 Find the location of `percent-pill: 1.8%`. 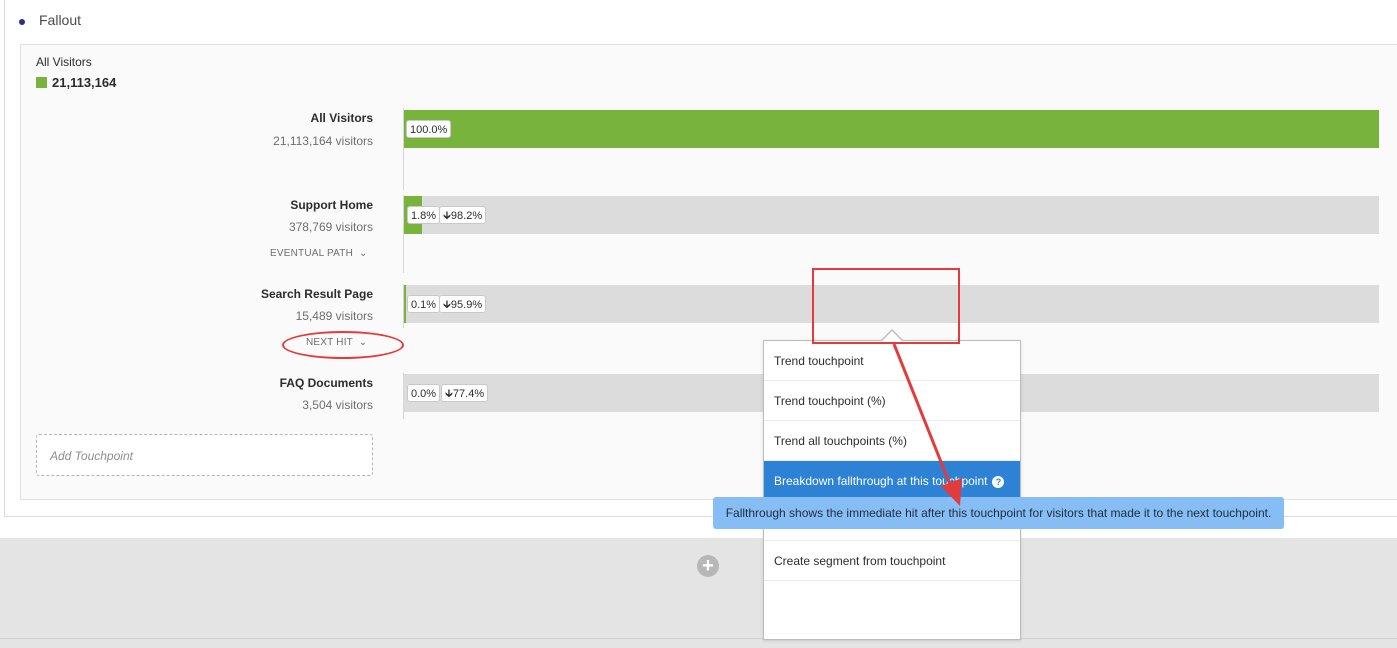

percent-pill: 1.8% is located at coordinates (424, 215).